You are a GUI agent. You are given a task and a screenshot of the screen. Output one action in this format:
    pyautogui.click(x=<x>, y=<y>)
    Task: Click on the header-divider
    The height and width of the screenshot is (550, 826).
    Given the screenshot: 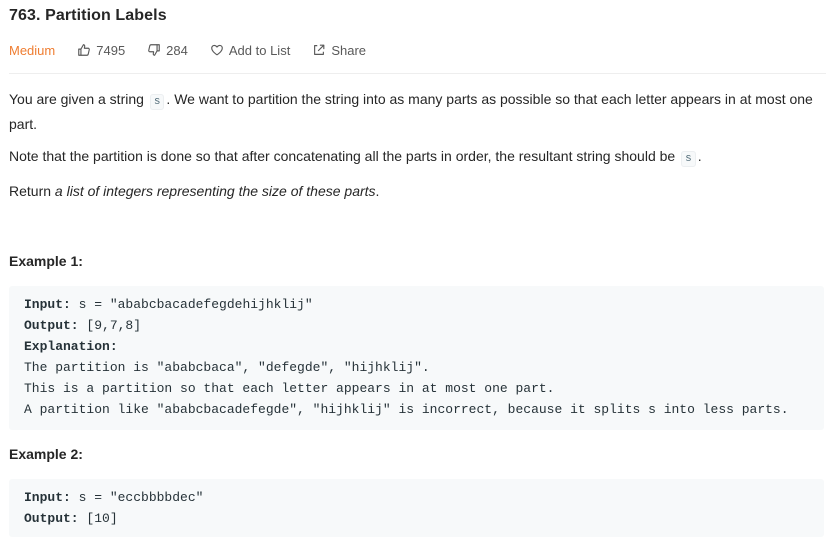 What is the action you would take?
    pyautogui.click(x=417, y=73)
    